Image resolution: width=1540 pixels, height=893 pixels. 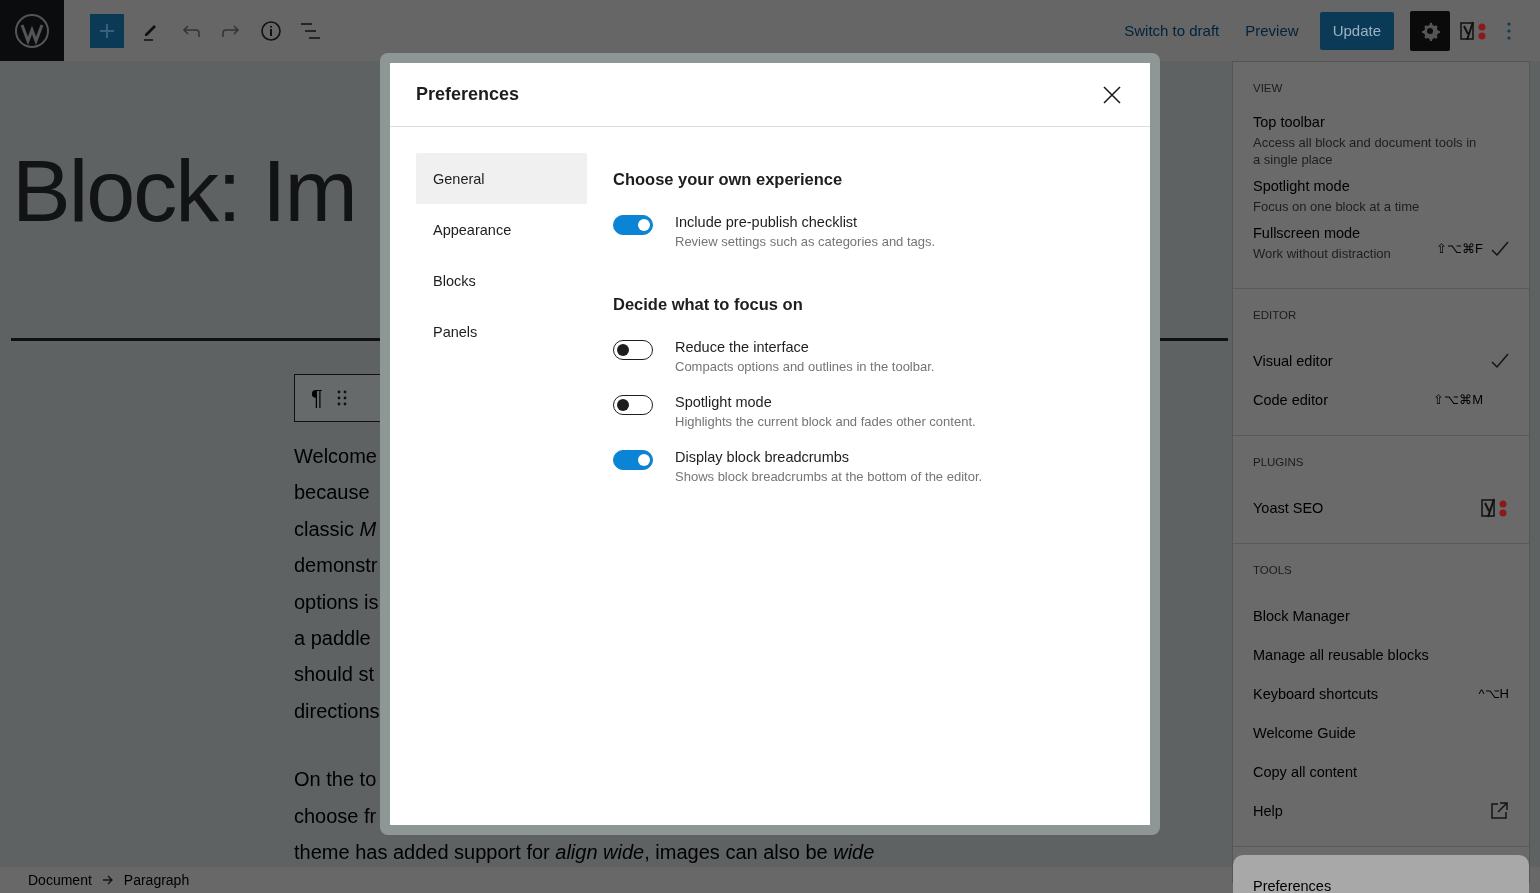 What do you see at coordinates (1356, 30) in the screenshot?
I see `update-button: Update` at bounding box center [1356, 30].